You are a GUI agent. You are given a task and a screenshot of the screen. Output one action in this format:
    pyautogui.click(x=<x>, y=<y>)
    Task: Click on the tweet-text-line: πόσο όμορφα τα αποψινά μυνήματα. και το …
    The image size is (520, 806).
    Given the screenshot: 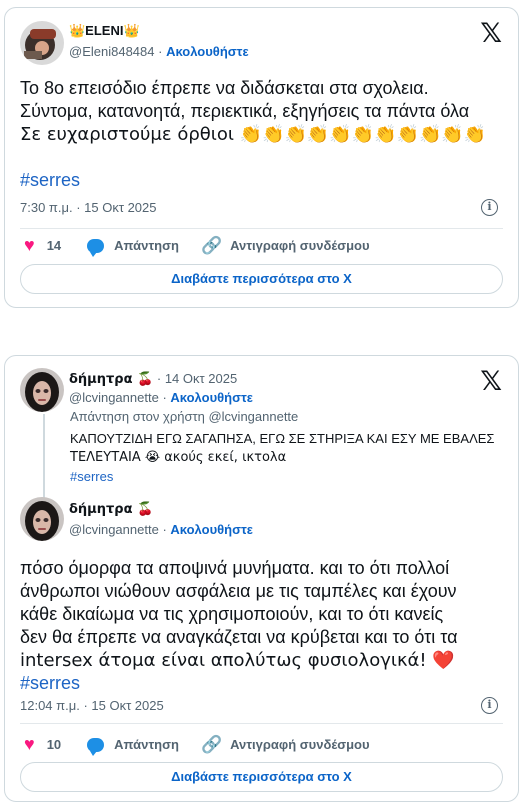 What is the action you would take?
    pyautogui.click(x=235, y=568)
    